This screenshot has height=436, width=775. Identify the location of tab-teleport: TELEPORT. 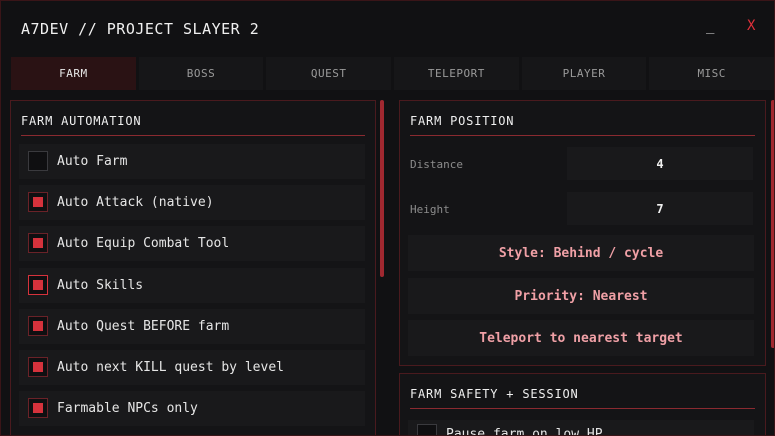
(456, 73).